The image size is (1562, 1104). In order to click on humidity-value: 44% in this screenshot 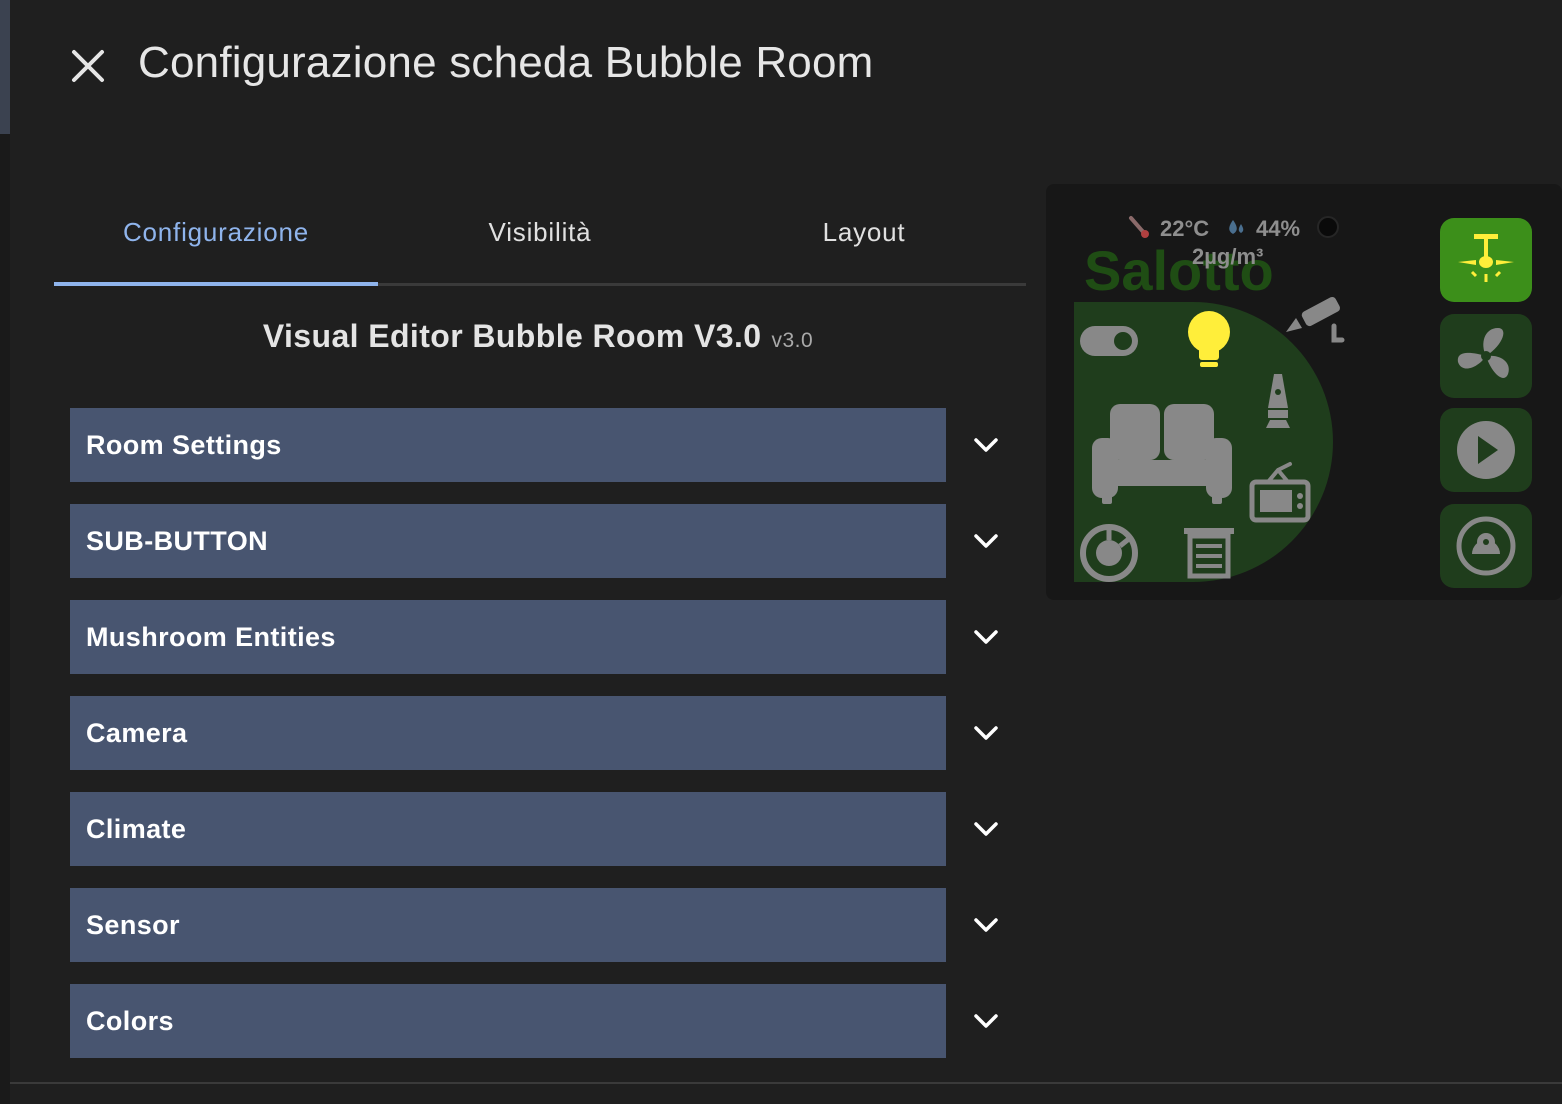, I will do `click(1278, 228)`.